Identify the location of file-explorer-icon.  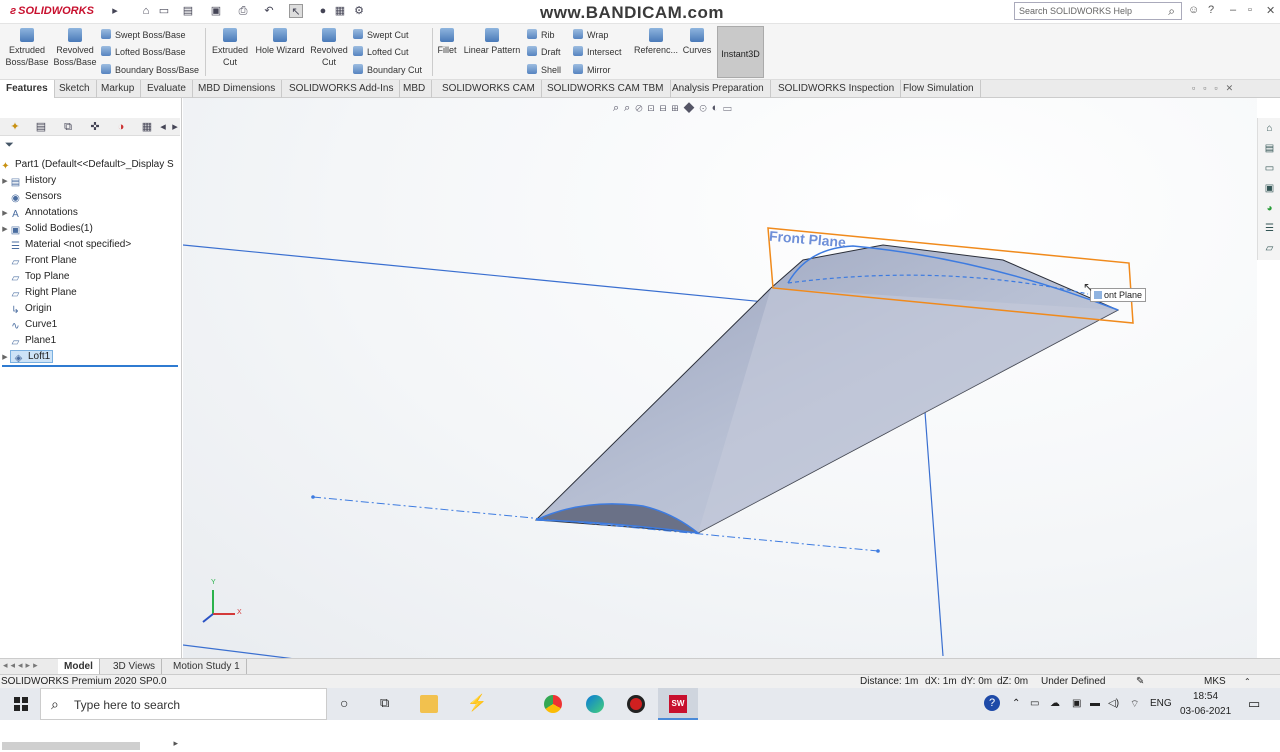
(429, 704).